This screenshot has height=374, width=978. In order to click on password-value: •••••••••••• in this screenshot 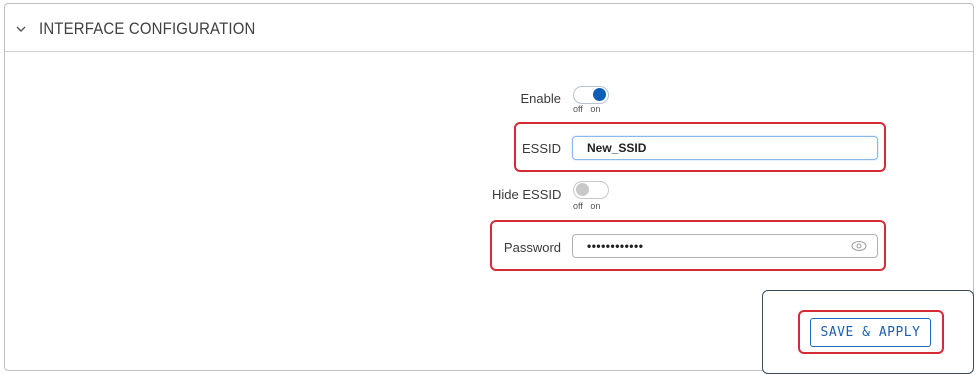, I will do `click(615, 246)`.